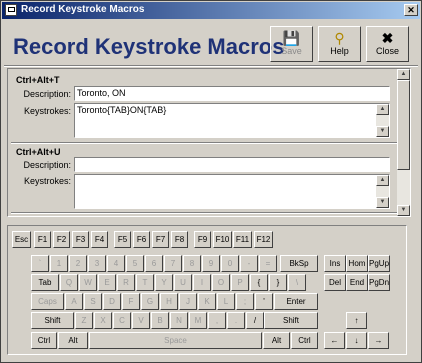  Describe the element at coordinates (278, 282) in the screenshot. I see `key-rbrace: }` at that location.